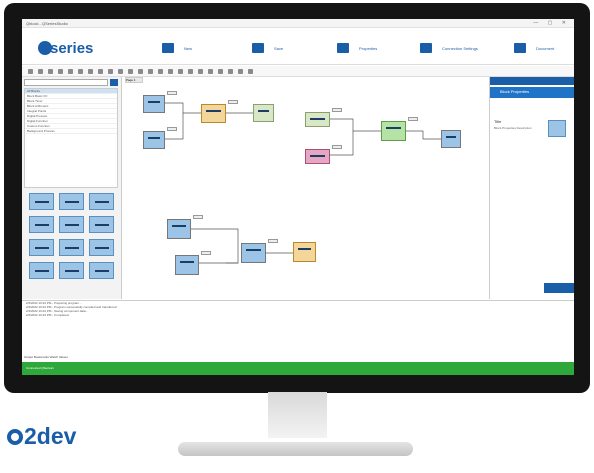 The width and height of the screenshot is (594, 473). Describe the element at coordinates (71, 236) in the screenshot. I see `block-palette` at that location.